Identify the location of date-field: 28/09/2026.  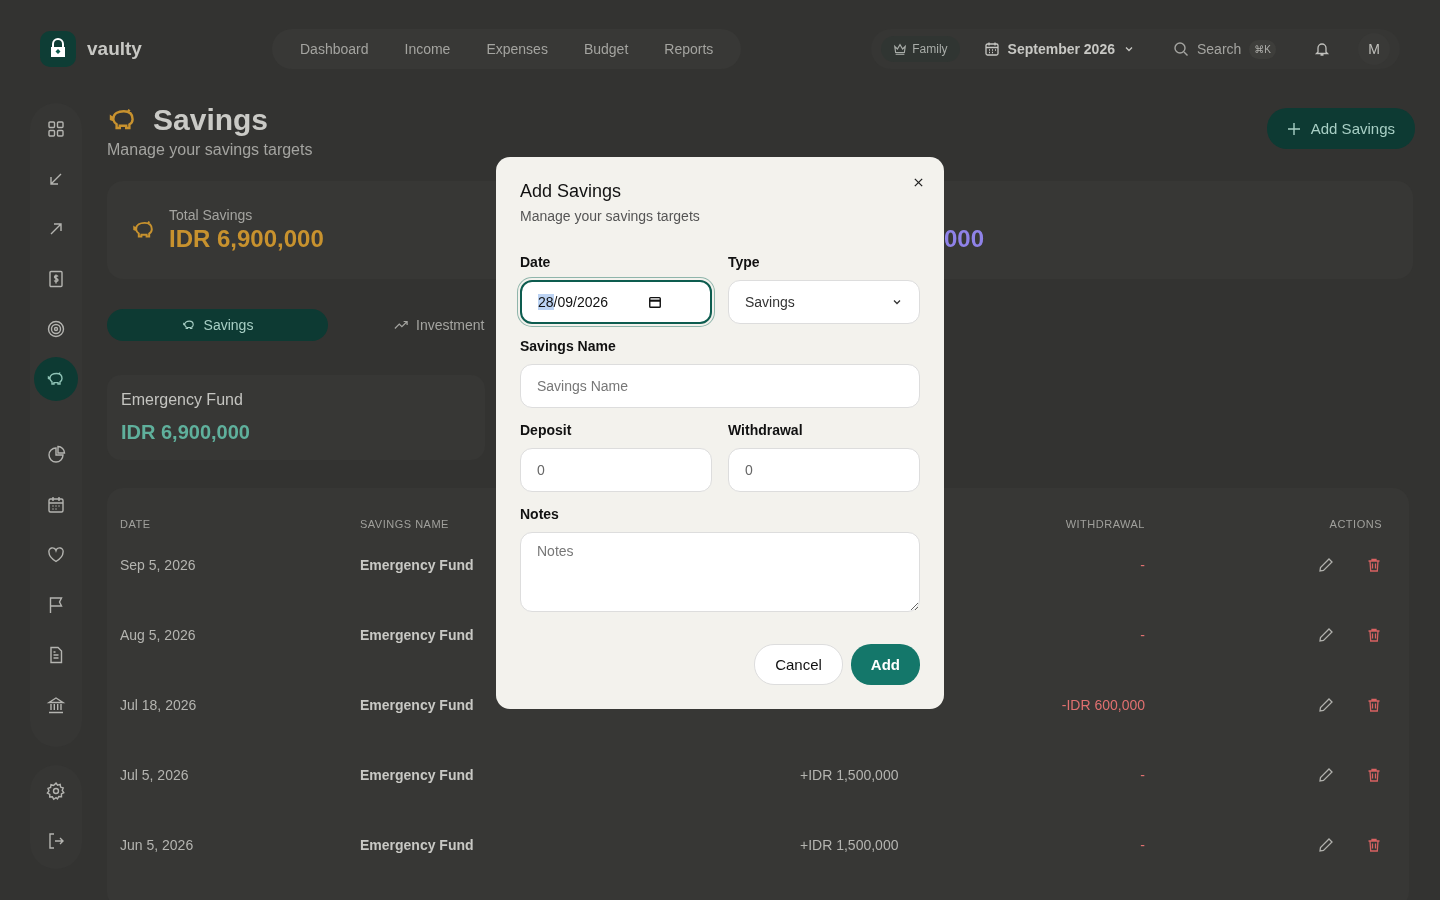
(616, 302).